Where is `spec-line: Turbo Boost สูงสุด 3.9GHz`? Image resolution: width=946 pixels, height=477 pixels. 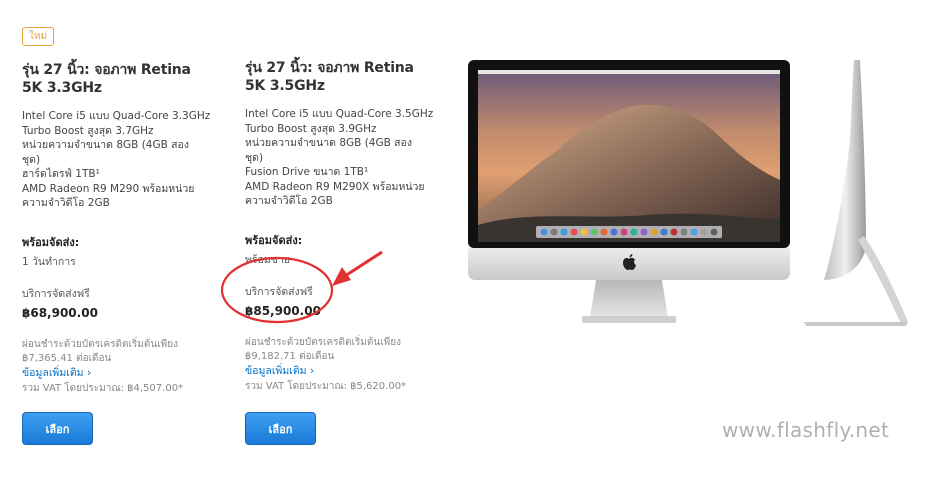
spec-line: Turbo Boost สูงสุด 3.9GHz is located at coordinates (311, 128).